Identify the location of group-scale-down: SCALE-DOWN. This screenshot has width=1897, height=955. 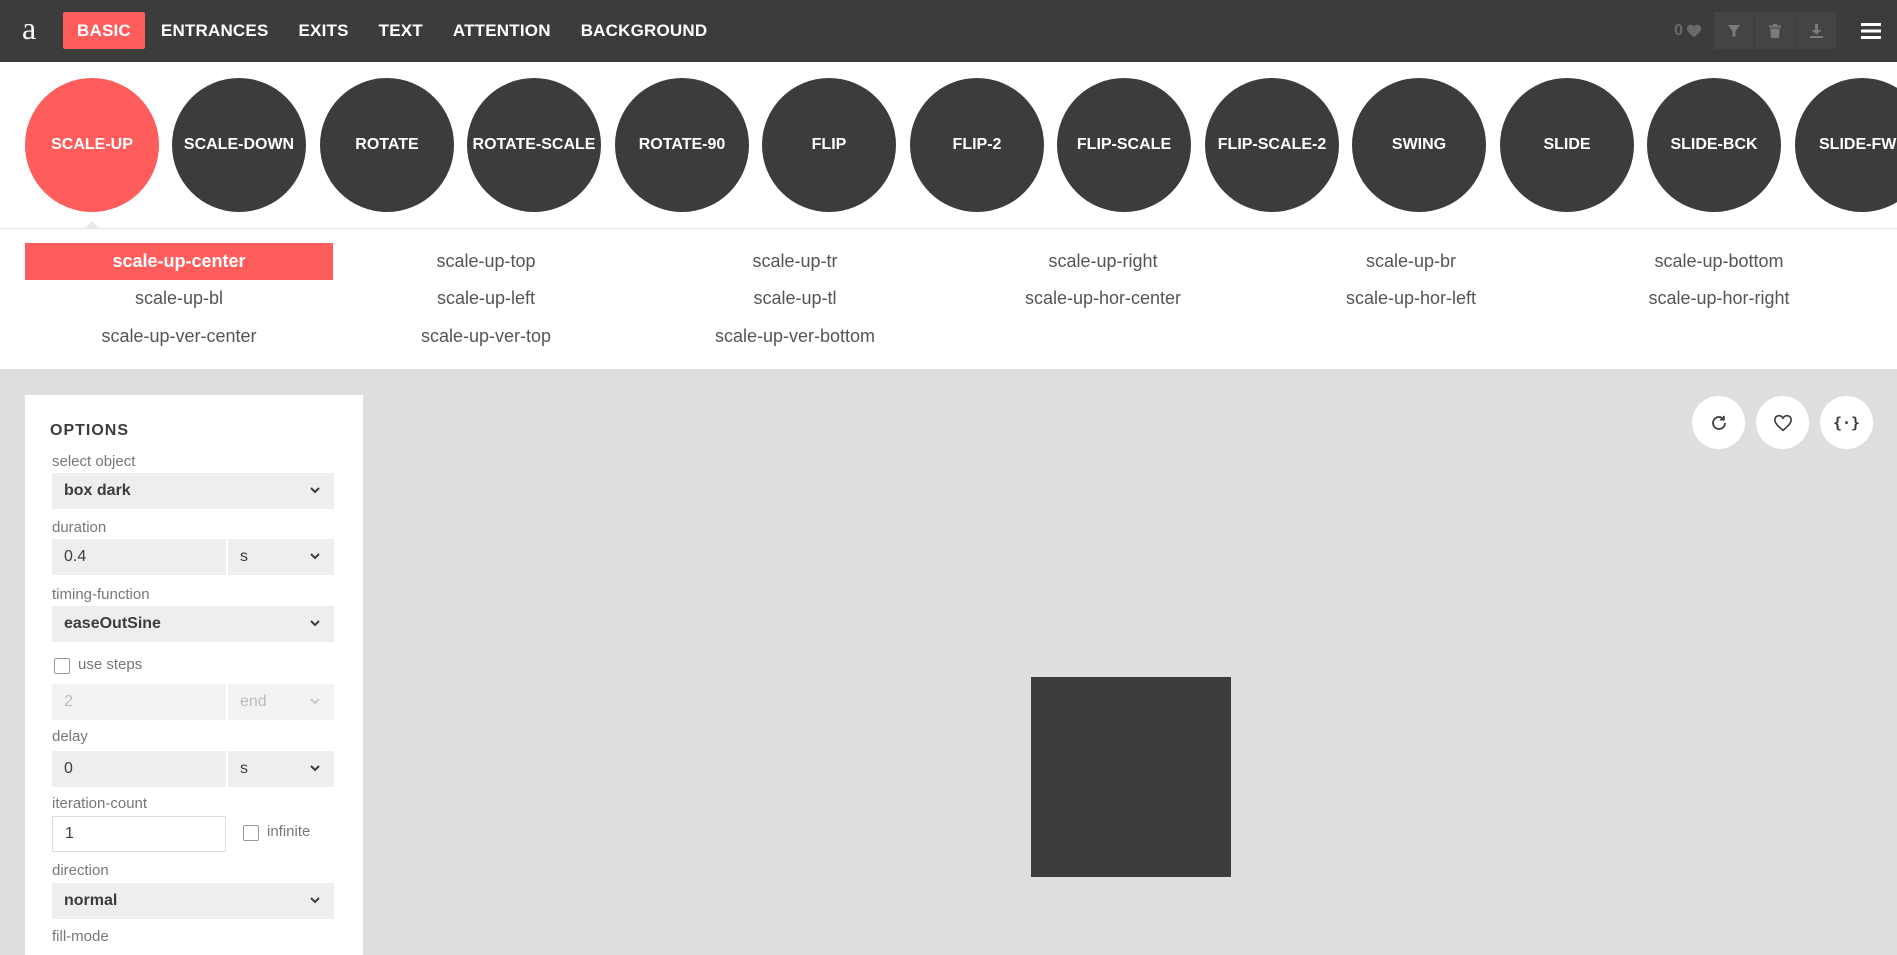
(239, 145).